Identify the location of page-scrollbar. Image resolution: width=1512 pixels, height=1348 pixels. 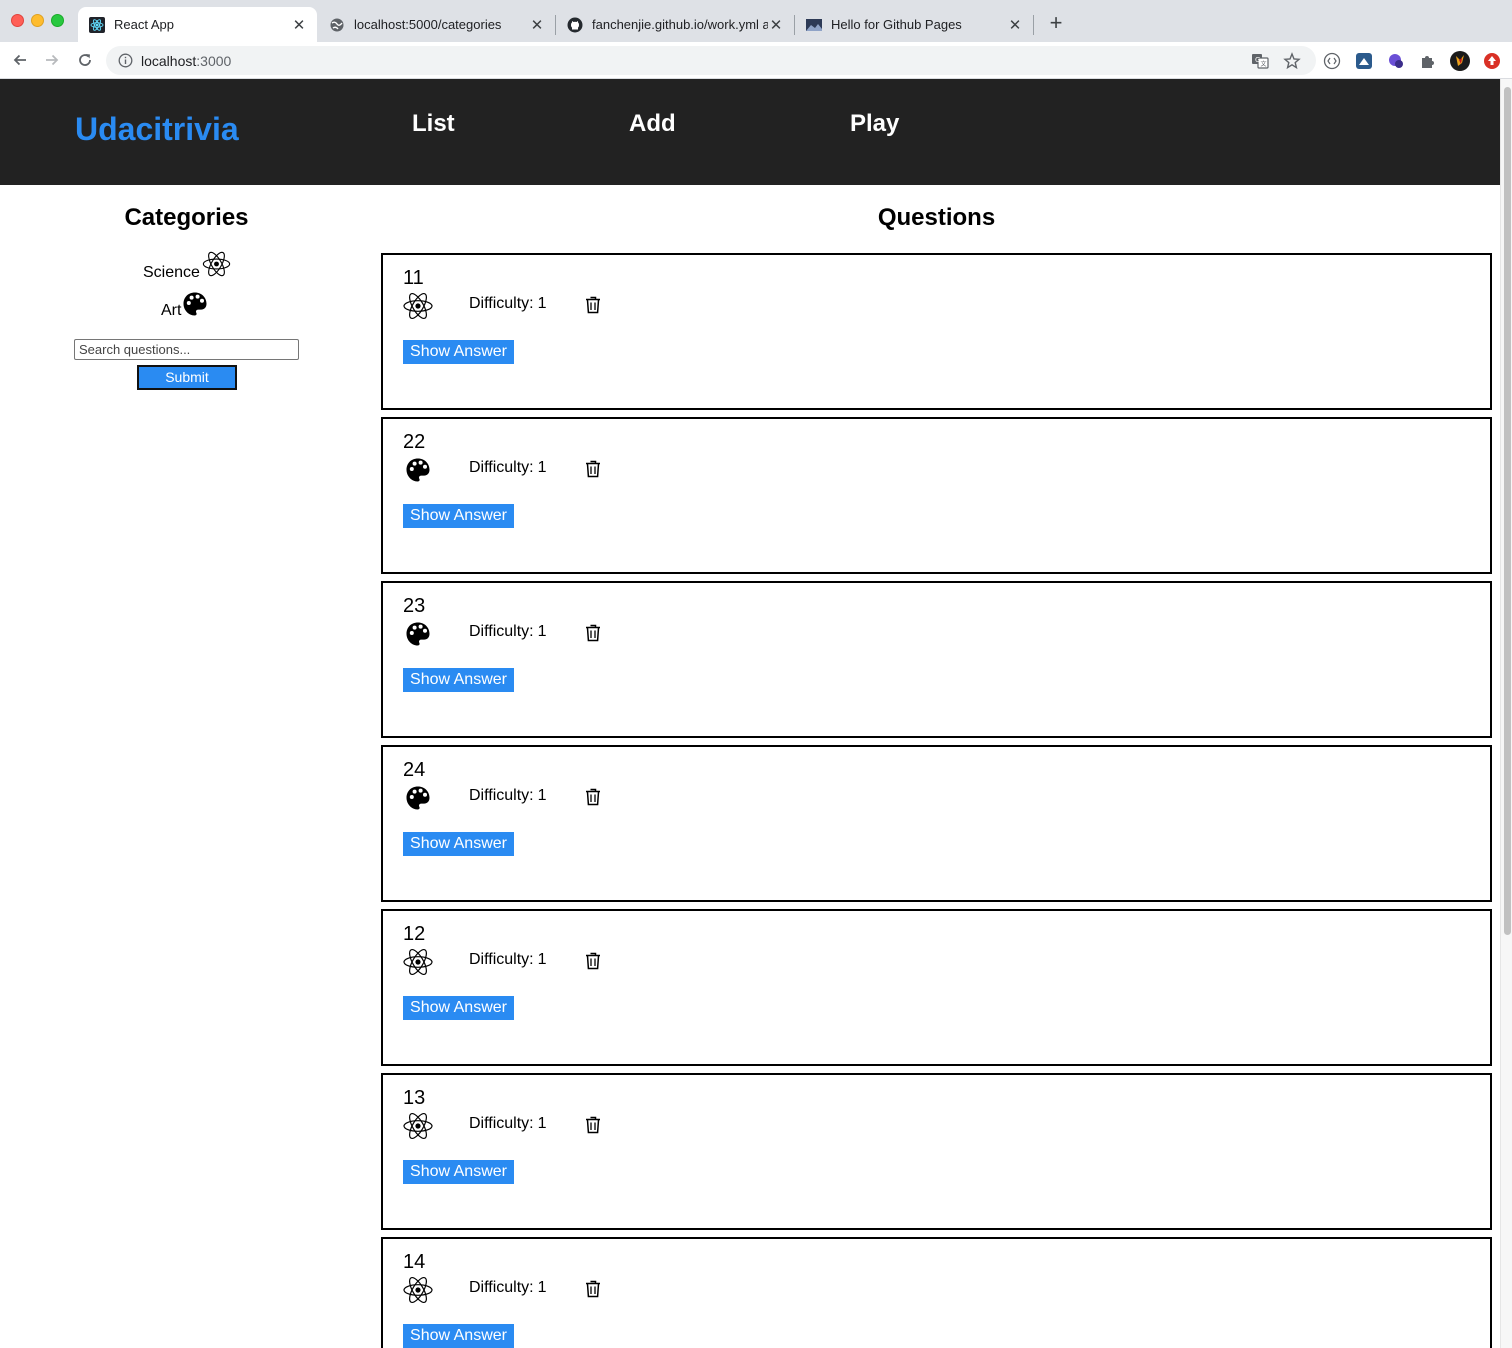
(1506, 713).